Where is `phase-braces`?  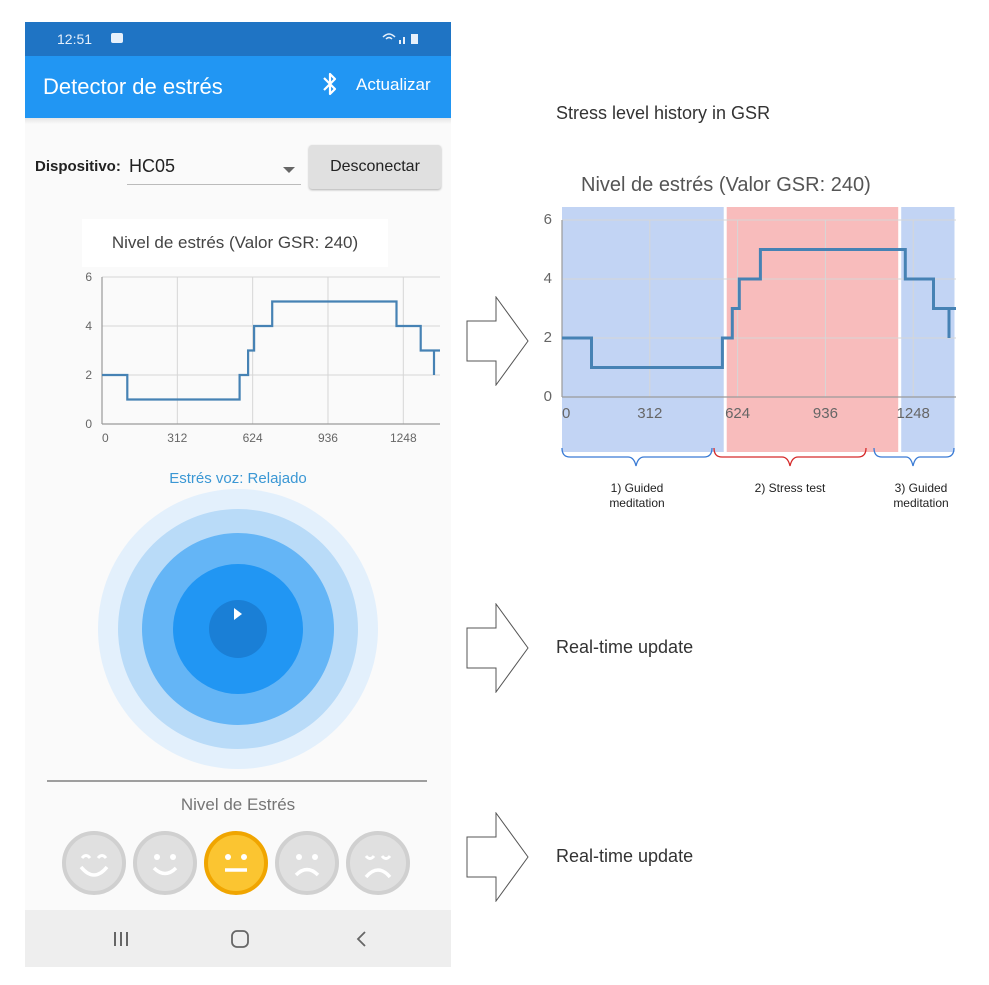 phase-braces is located at coordinates (758, 457).